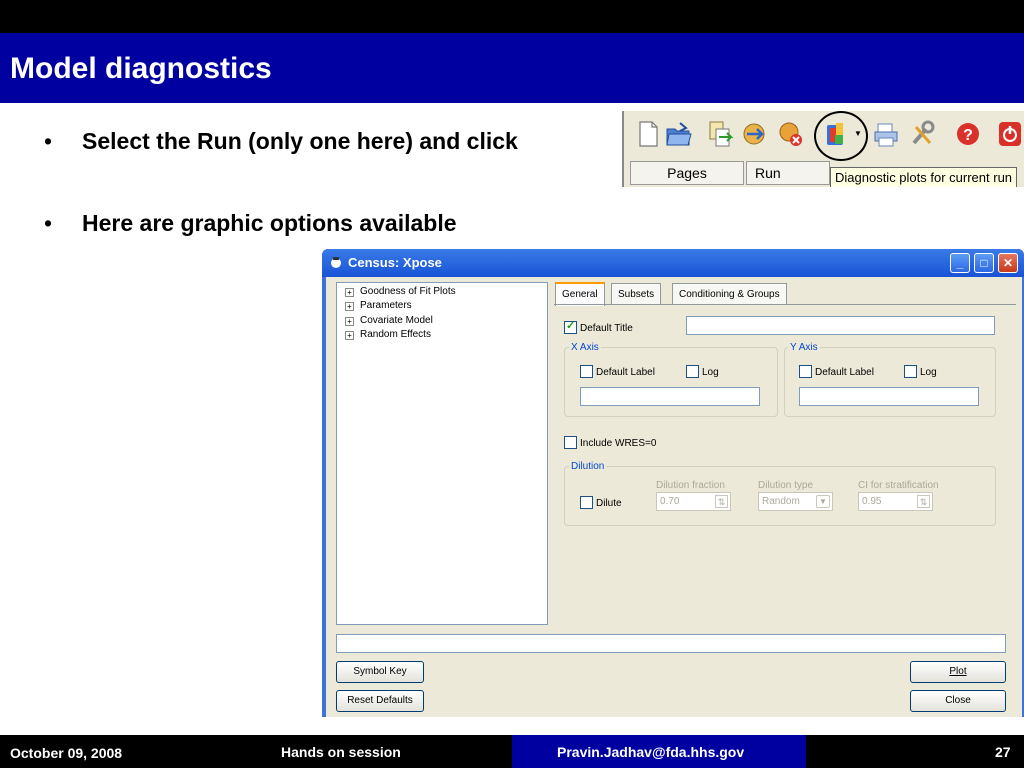 The width and height of the screenshot is (1024, 768). What do you see at coordinates (512, 68) in the screenshot?
I see `title-bar: Model diagnostics` at bounding box center [512, 68].